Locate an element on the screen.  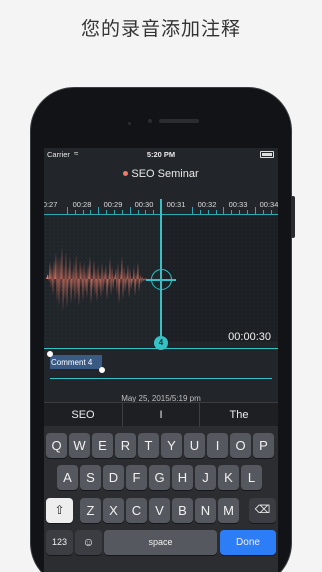
key-m: M is located at coordinates (228, 510).